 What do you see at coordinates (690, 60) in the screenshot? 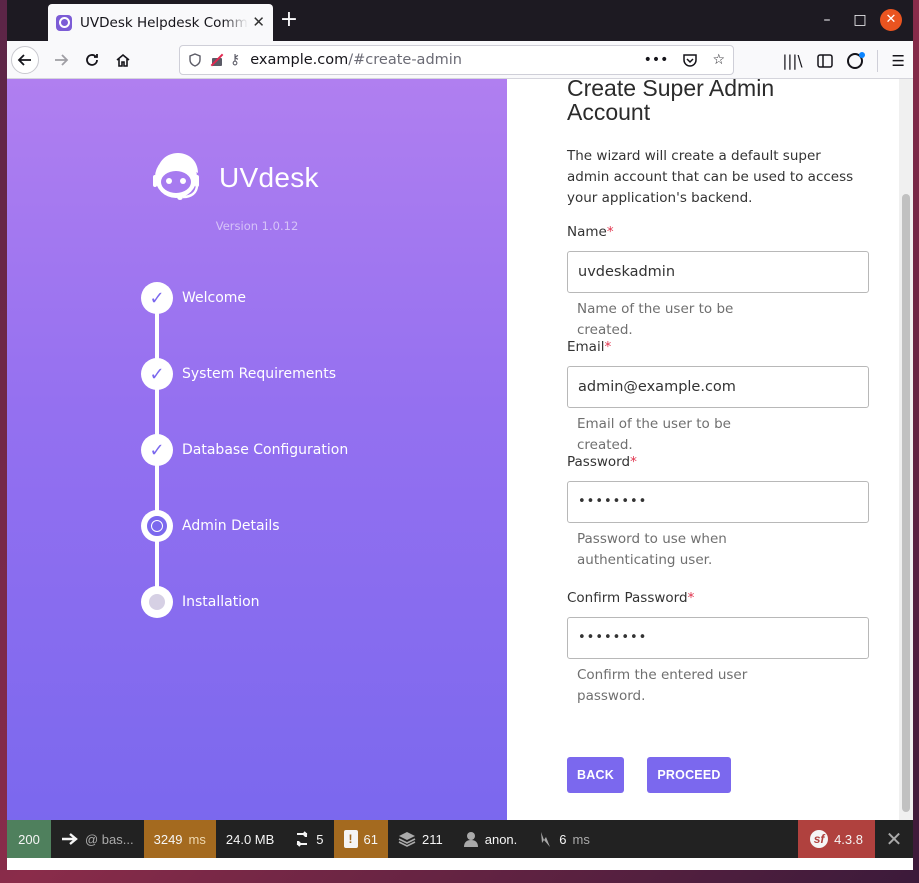
I see `pocket-icon` at bounding box center [690, 60].